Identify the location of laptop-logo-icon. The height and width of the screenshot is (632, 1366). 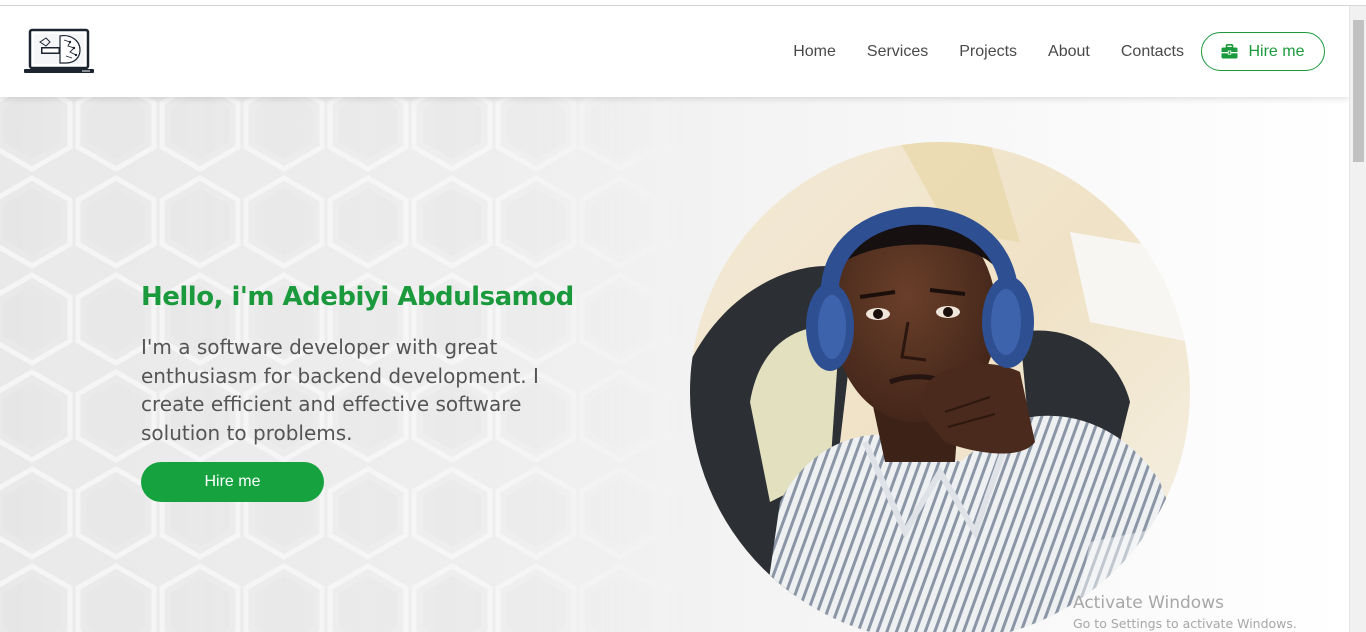
(59, 50).